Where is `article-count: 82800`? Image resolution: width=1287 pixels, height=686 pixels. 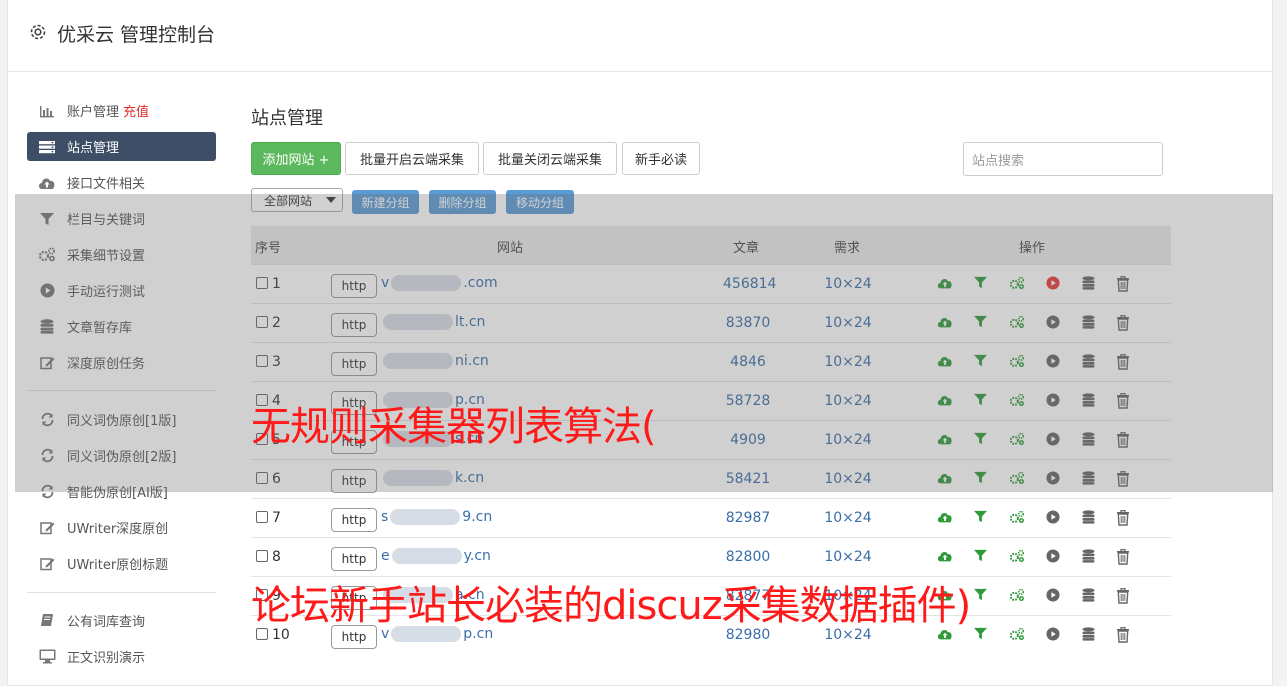
article-count: 82800 is located at coordinates (748, 557).